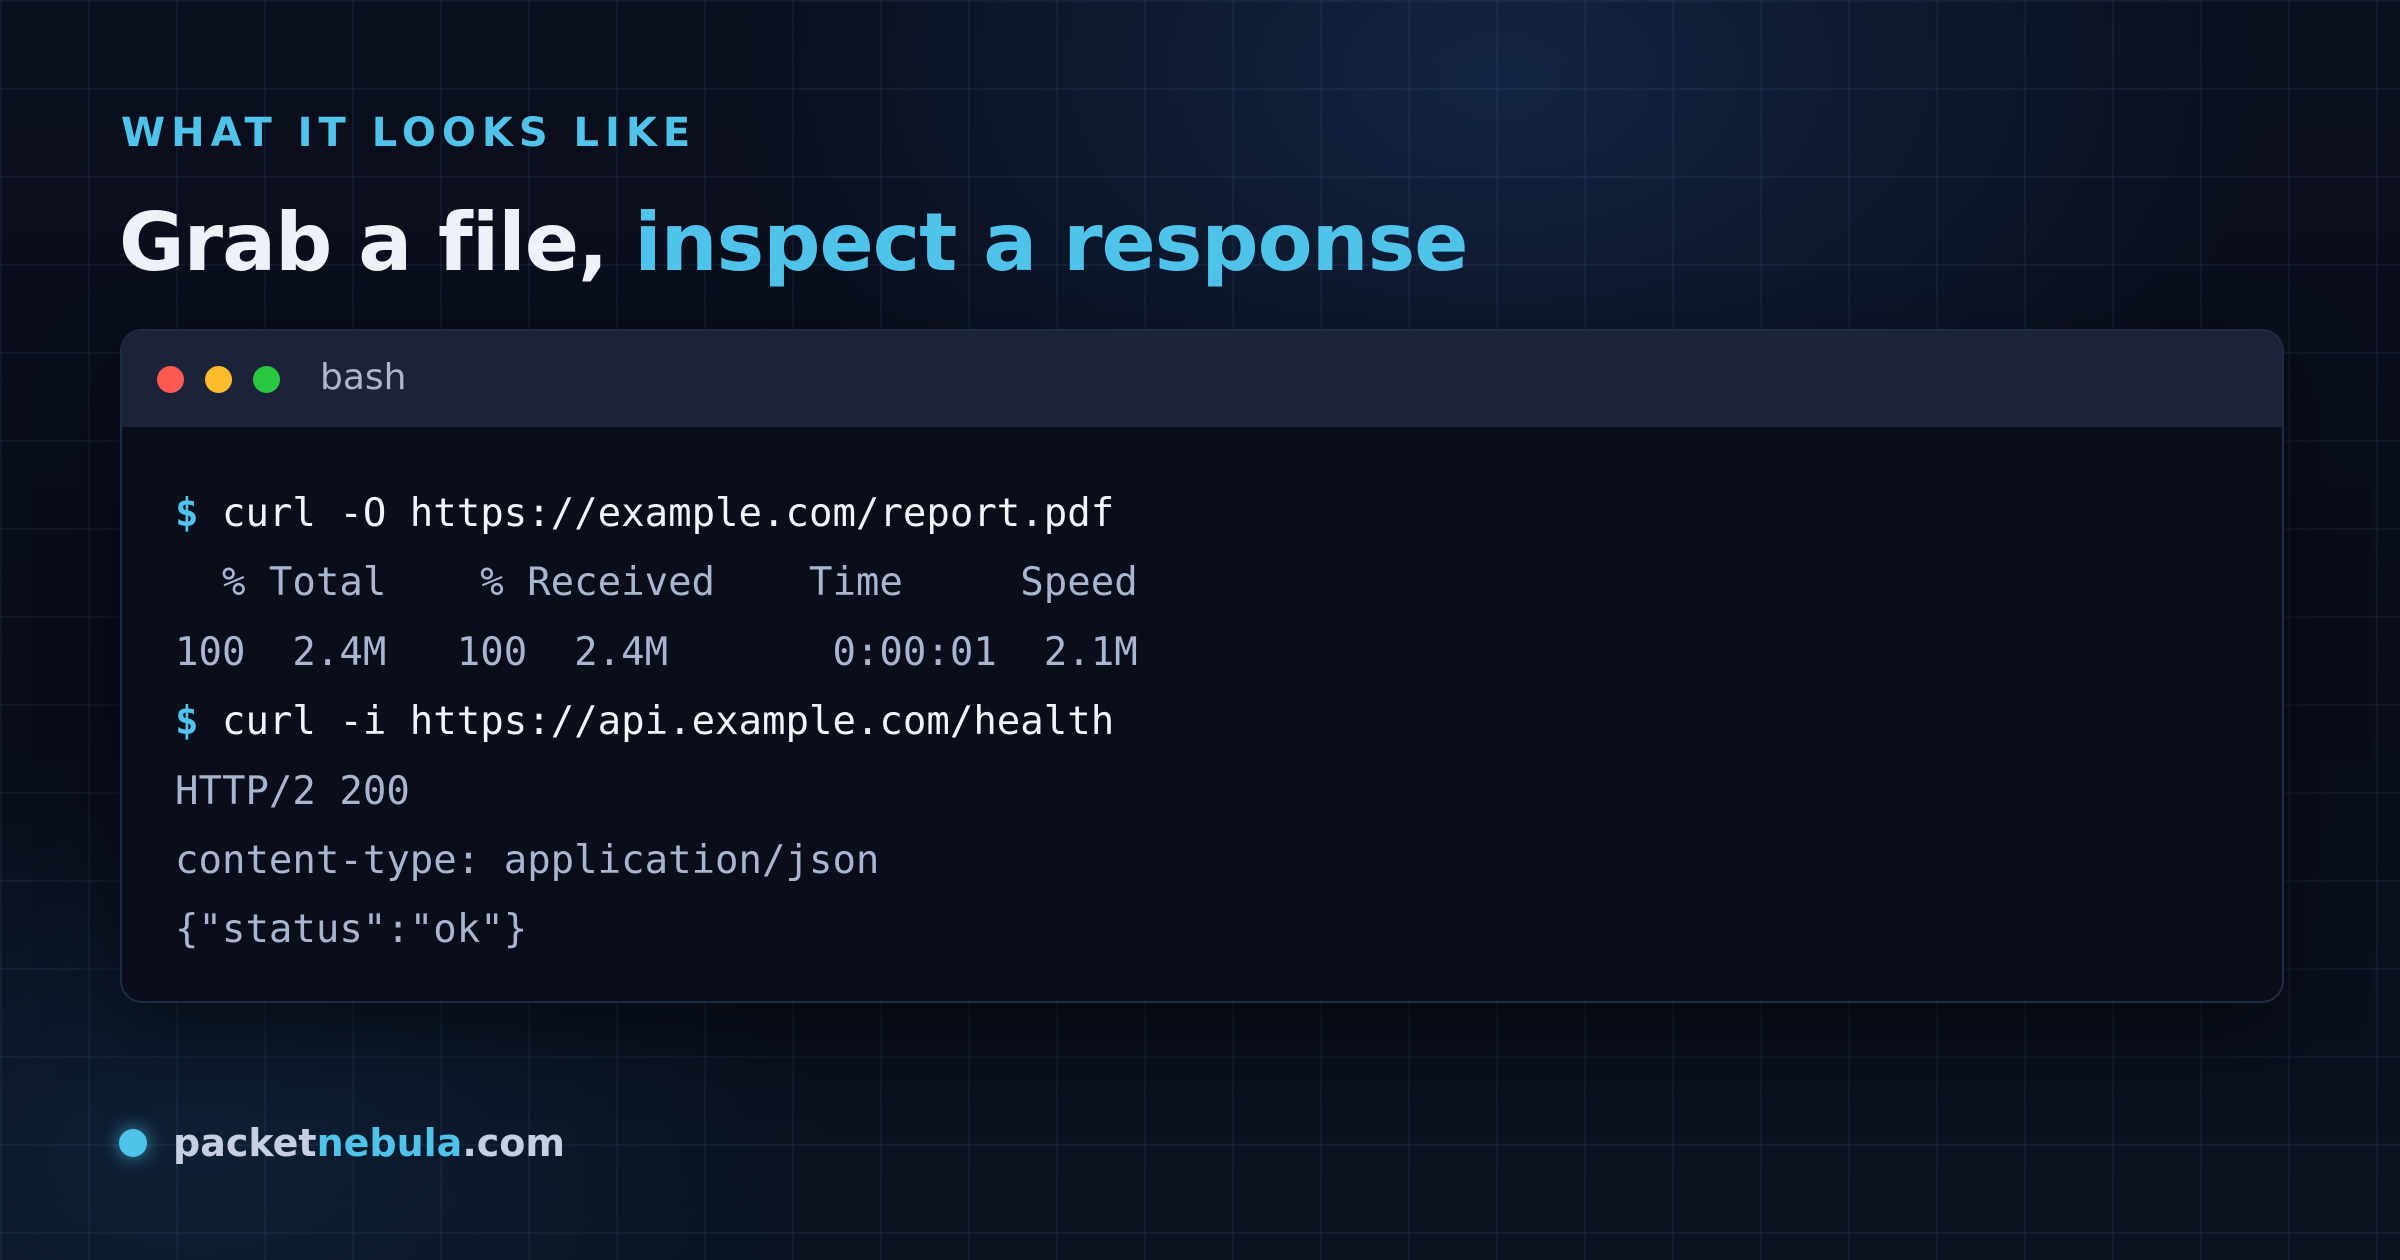  Describe the element at coordinates (1202, 379) in the screenshot. I see `terminal-titlebar: bash` at that location.